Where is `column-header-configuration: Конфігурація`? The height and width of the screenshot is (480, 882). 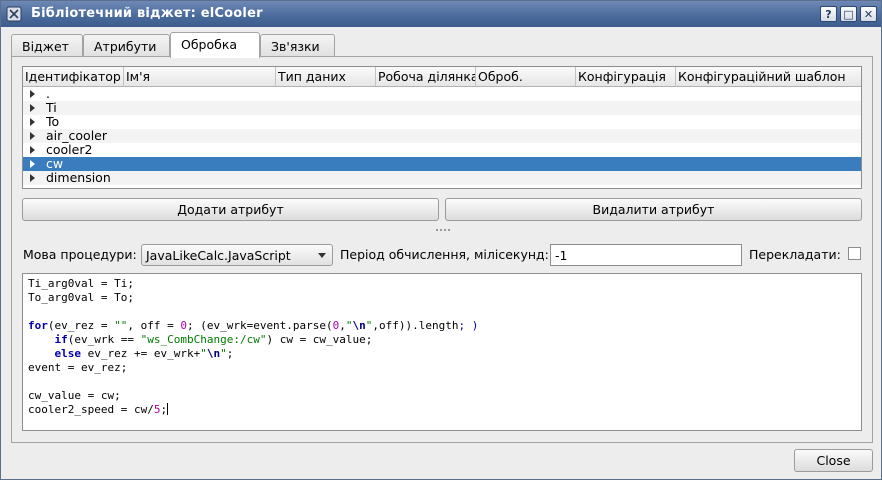
column-header-configuration: Конфігурація is located at coordinates (626, 76).